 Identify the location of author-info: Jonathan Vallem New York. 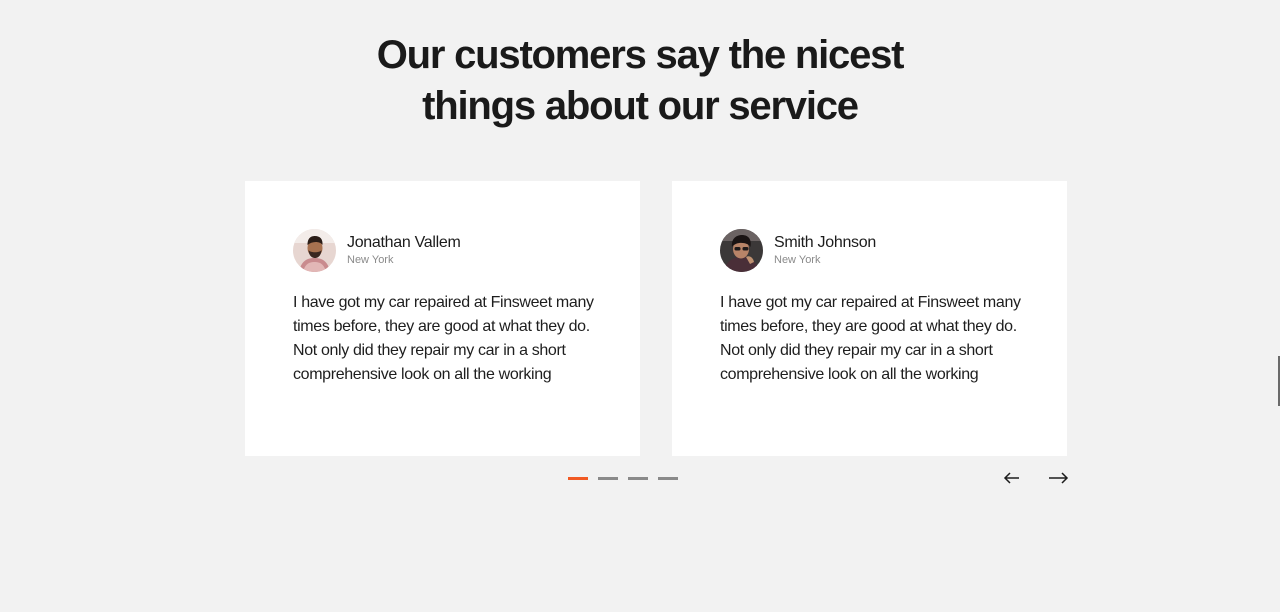
(404, 250).